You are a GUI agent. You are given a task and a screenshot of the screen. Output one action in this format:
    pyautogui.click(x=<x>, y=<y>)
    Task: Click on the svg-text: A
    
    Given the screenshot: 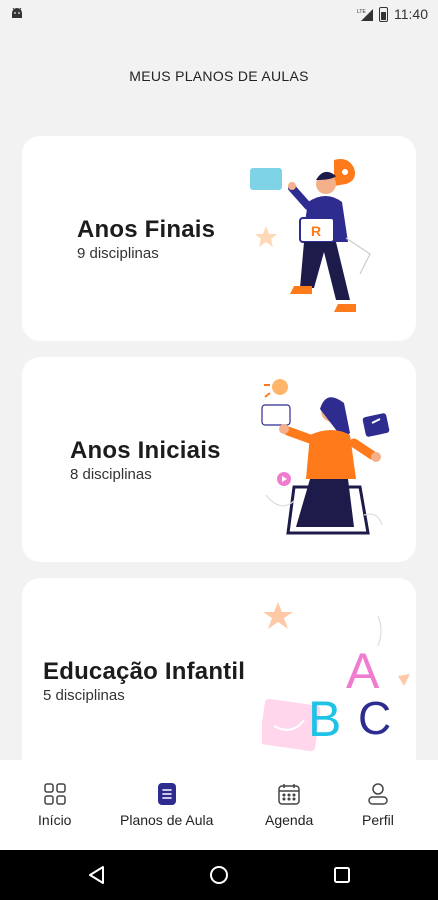 What is the action you would take?
    pyautogui.click(x=363, y=671)
    